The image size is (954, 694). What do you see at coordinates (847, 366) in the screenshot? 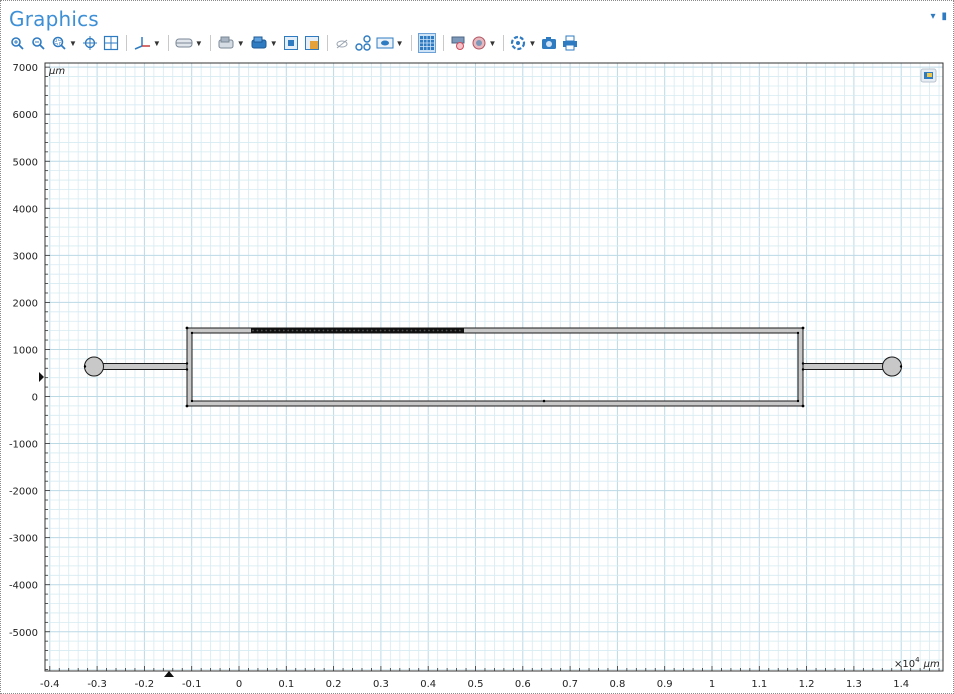
I see `right-feed-line` at bounding box center [847, 366].